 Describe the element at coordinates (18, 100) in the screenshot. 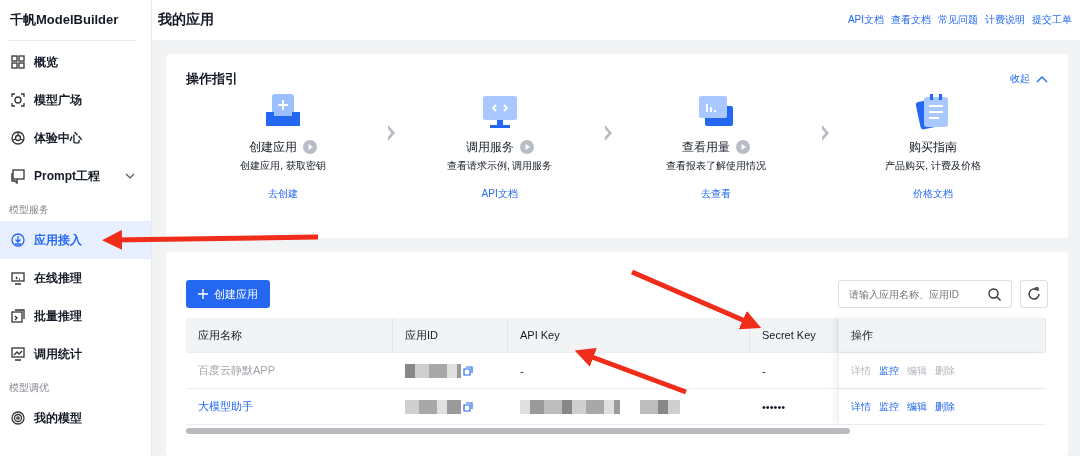

I see `scan-icon` at that location.